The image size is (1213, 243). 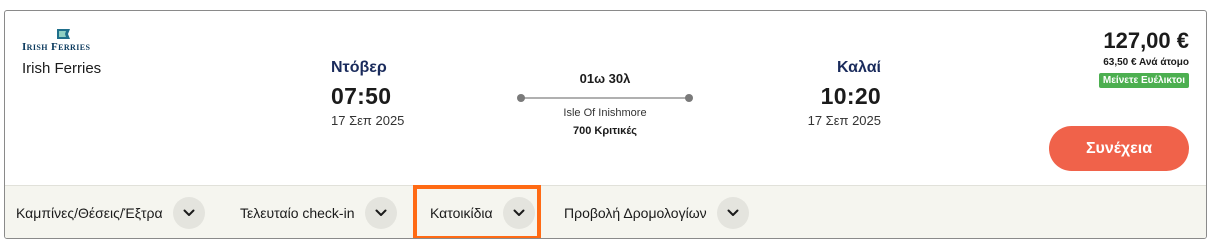 What do you see at coordinates (1143, 80) in the screenshot?
I see `flexible-badge: Μείνετε Ευέλικτοι` at bounding box center [1143, 80].